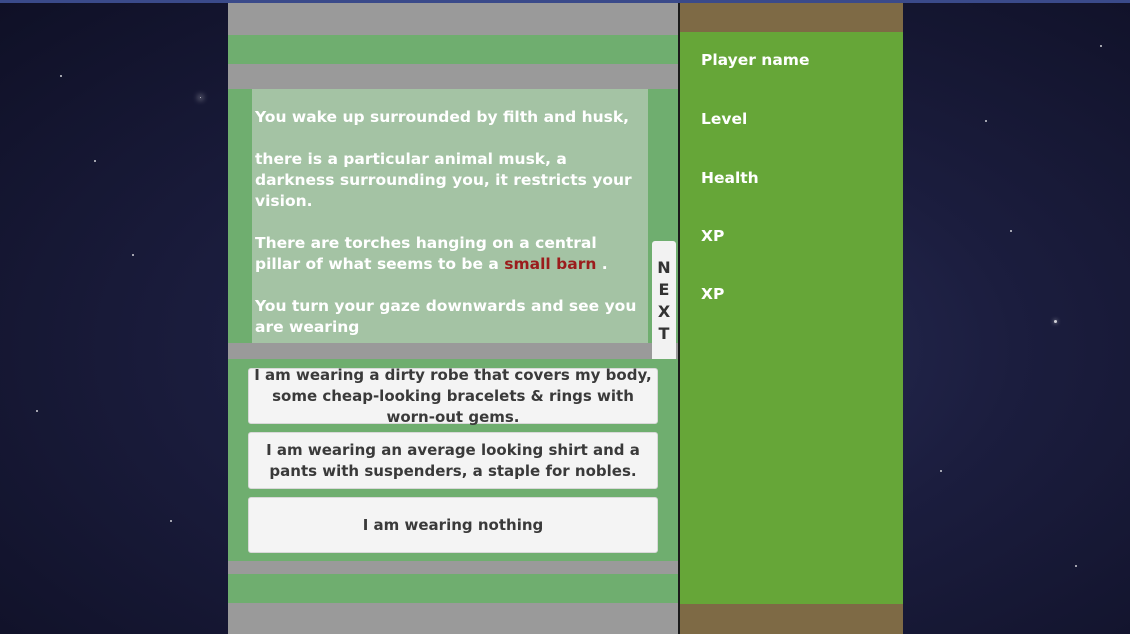  Describe the element at coordinates (724, 119) in the screenshot. I see `level-label: Level` at that location.